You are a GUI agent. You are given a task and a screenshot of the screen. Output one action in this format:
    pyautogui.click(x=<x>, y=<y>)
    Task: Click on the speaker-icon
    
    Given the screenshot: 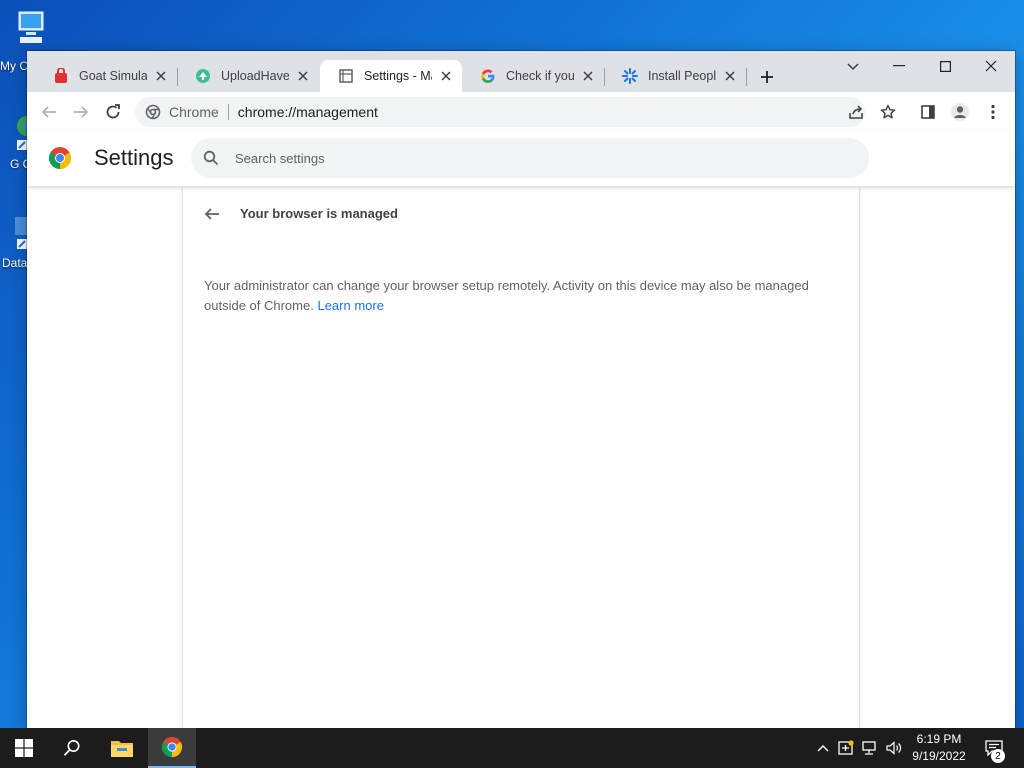 What is the action you would take?
    pyautogui.click(x=894, y=748)
    